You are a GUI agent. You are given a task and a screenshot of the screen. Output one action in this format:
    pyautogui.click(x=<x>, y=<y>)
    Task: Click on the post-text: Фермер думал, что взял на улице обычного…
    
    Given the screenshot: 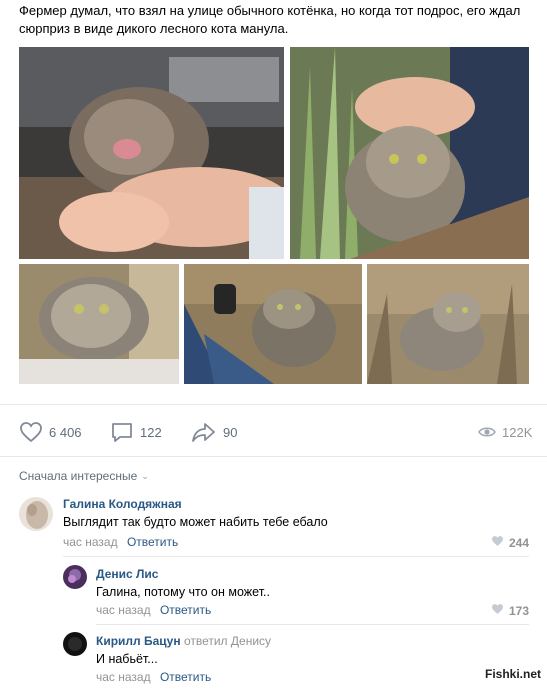 What is the action you would take?
    pyautogui.click(x=270, y=19)
    